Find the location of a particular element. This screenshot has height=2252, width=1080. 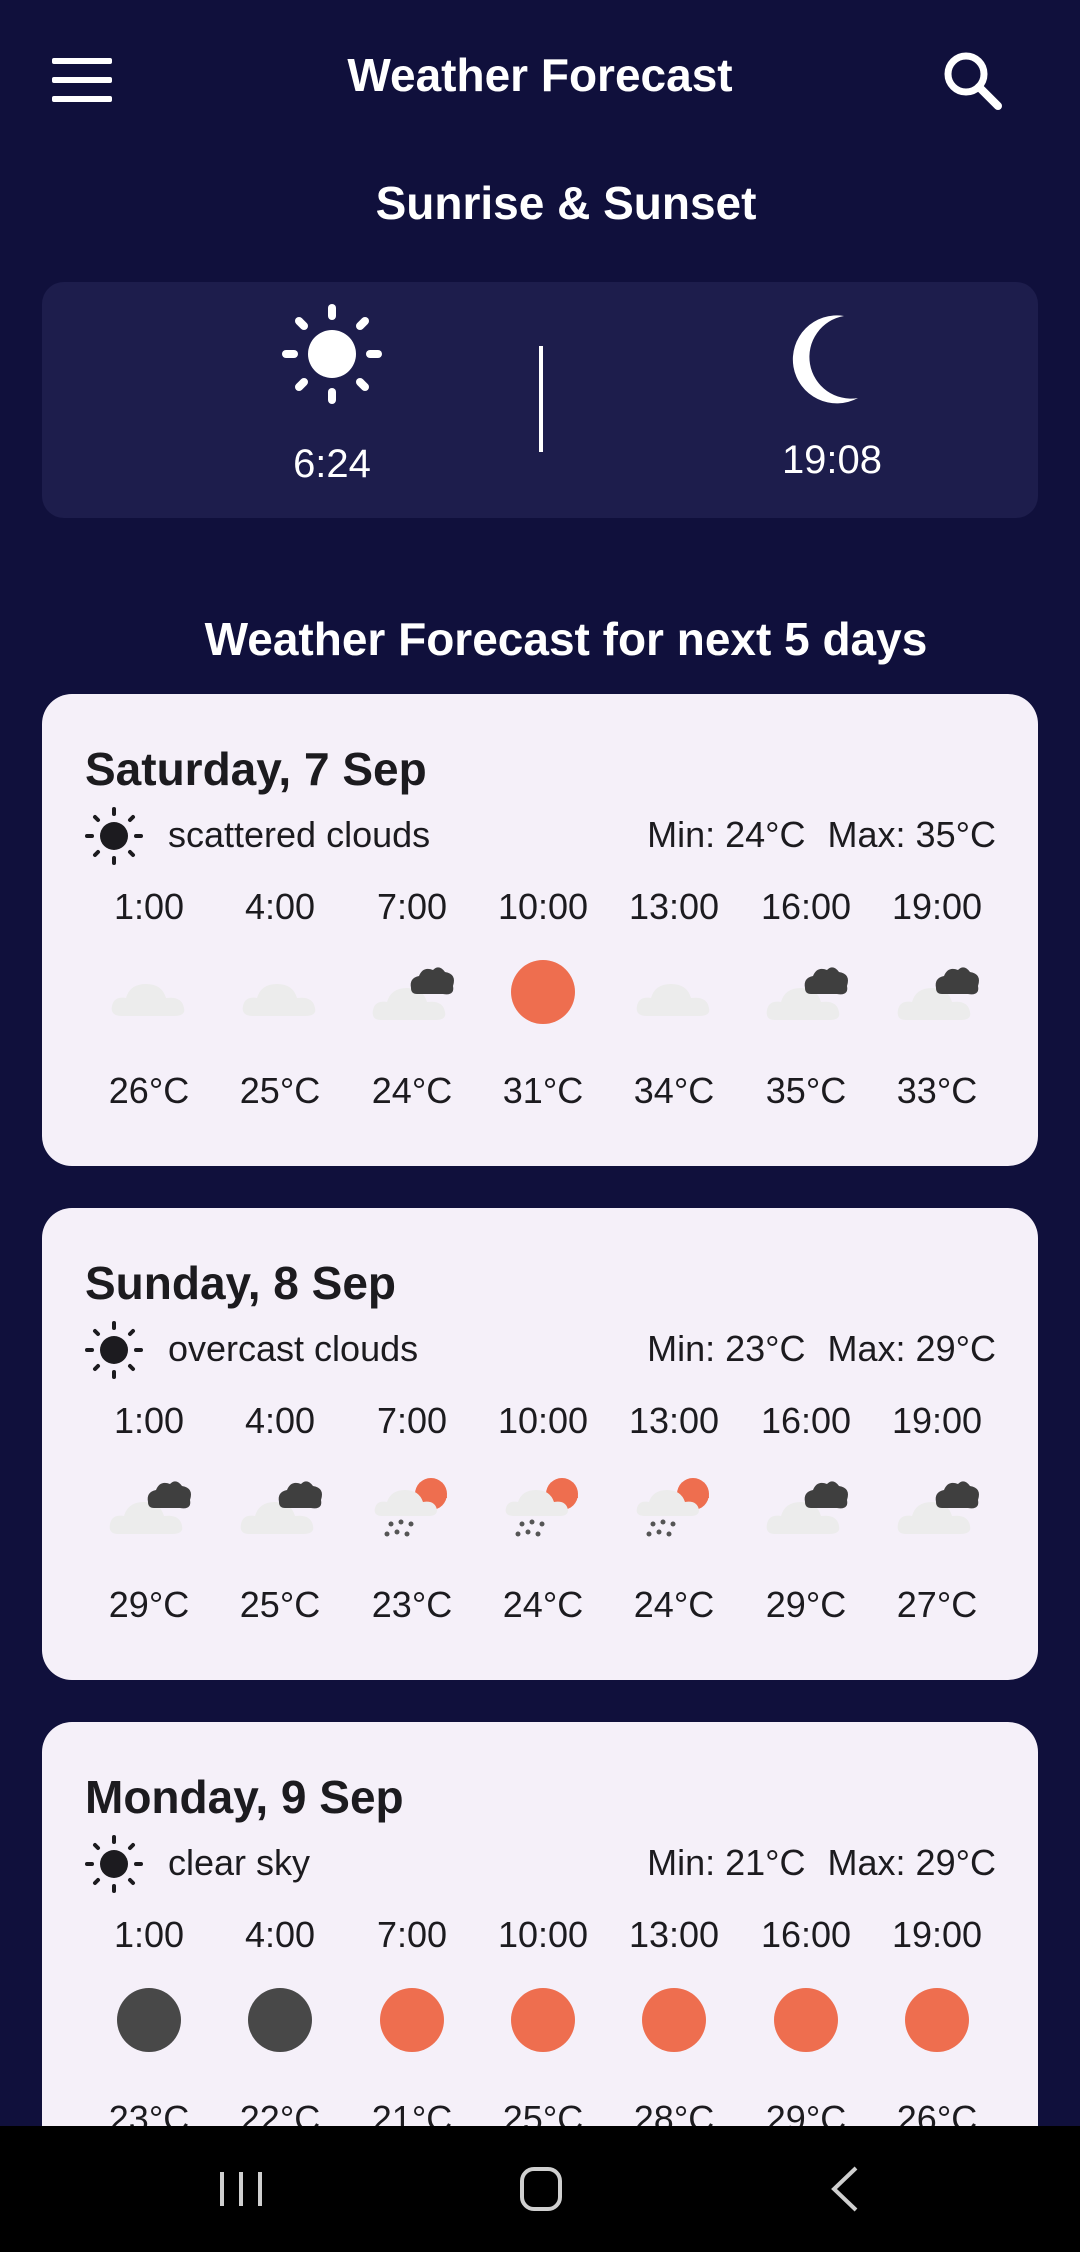

divider is located at coordinates (541, 399).